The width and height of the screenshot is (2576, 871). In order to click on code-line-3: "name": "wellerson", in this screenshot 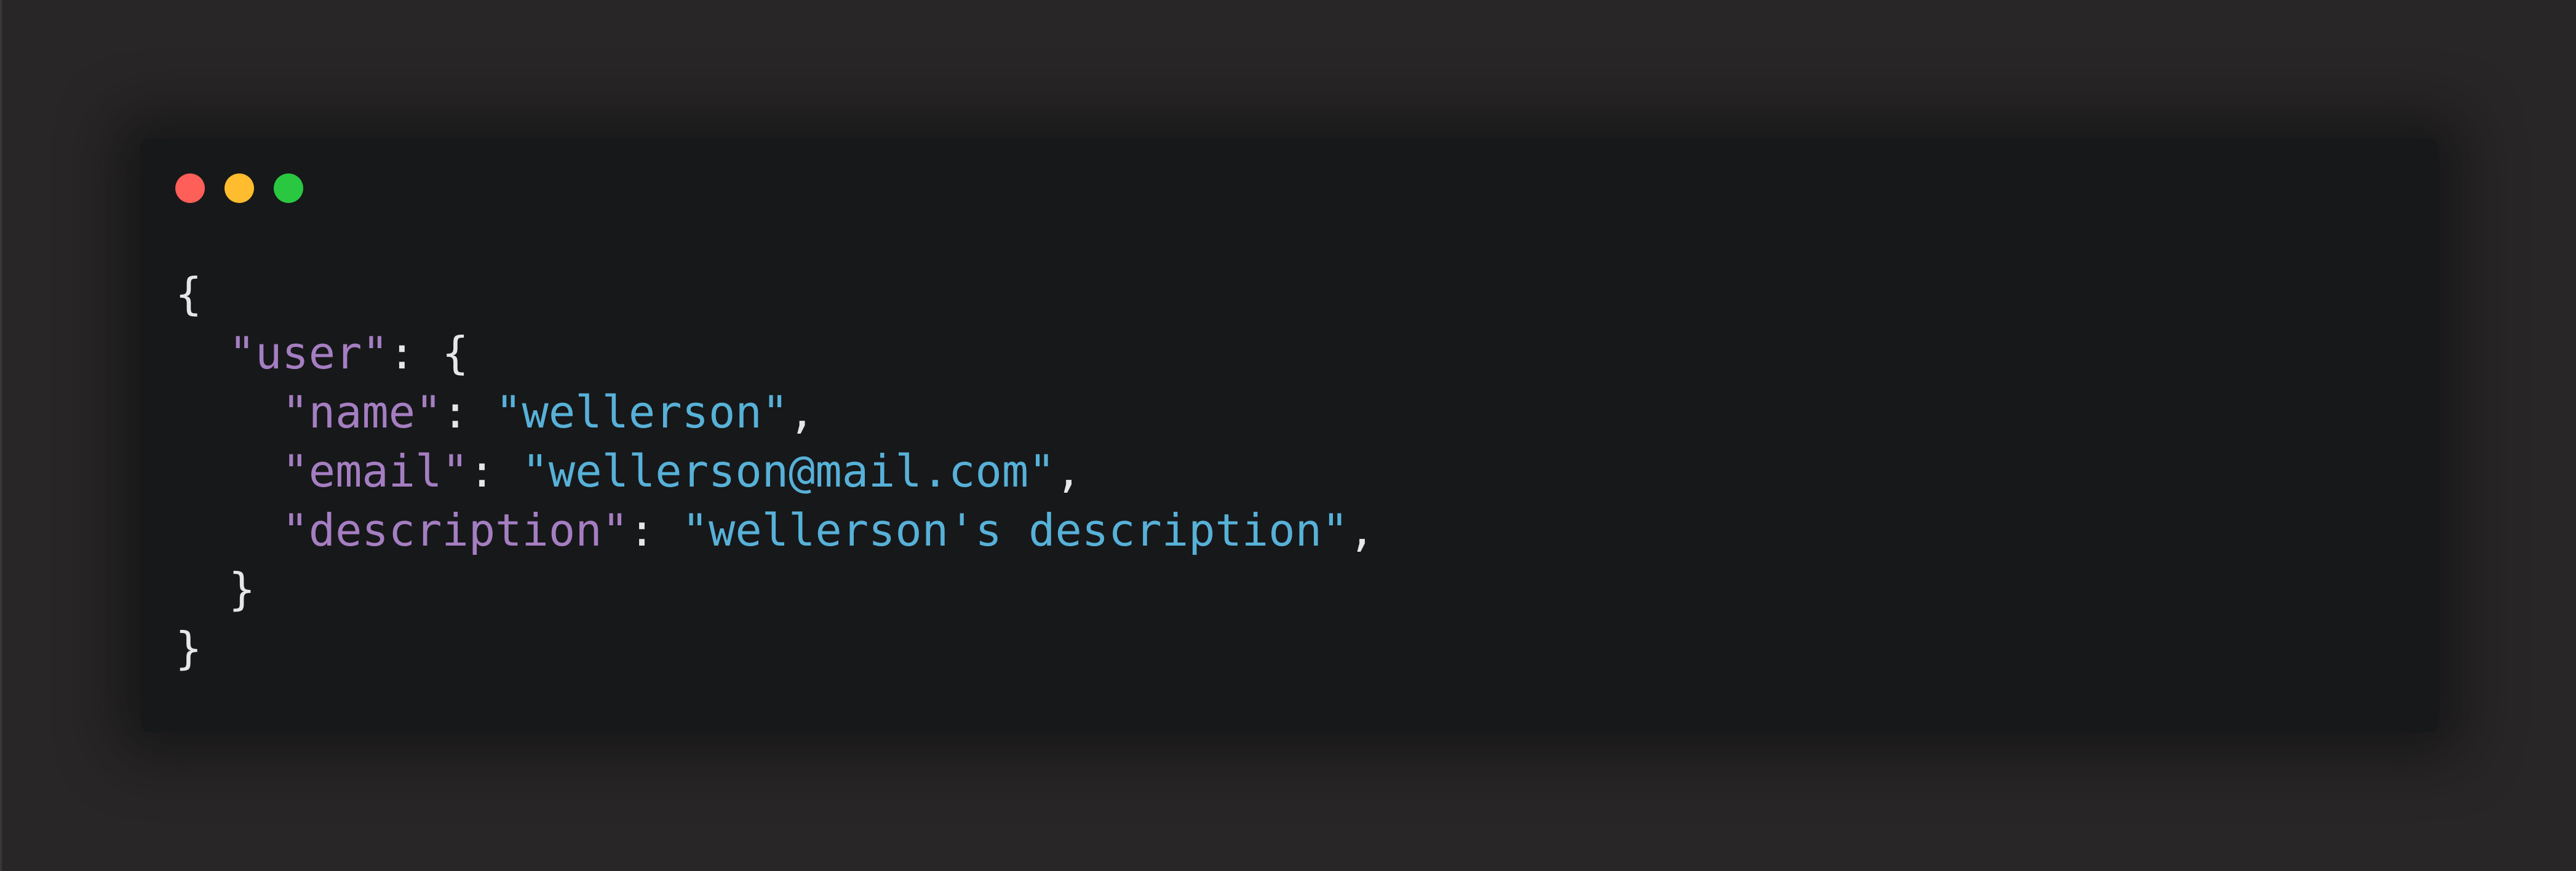, I will do `click(775, 412)`.